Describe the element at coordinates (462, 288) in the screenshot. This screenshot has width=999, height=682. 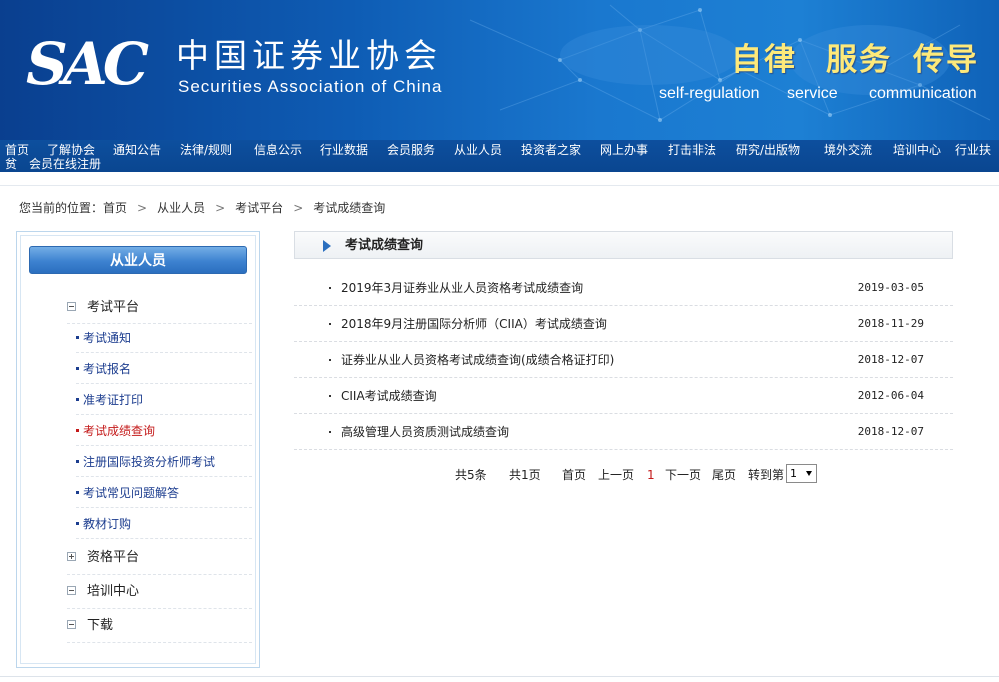
I see `list-item-title: 2019年3月证券业从业人员资格考试成绩查询` at that location.